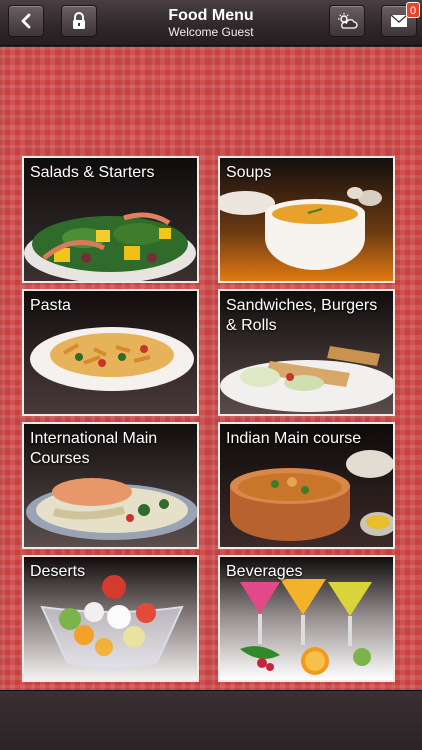 The width and height of the screenshot is (422, 750). Describe the element at coordinates (211, 32) in the screenshot. I see `welcome-text: Welcome Guest` at that location.